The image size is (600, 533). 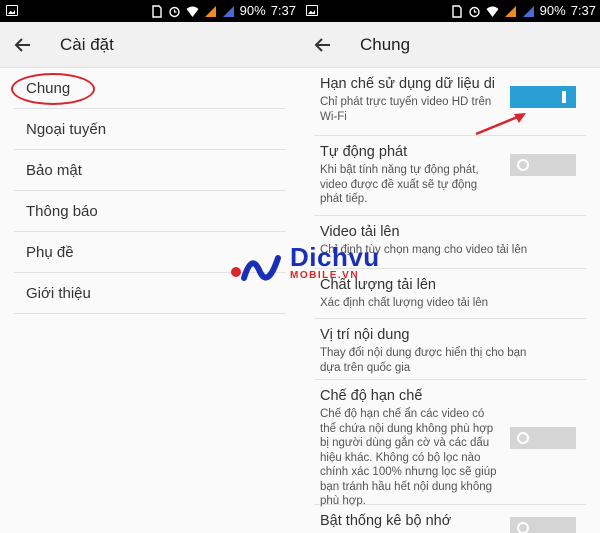 What do you see at coordinates (543, 525) in the screenshot?
I see `memory-stats-toggle` at bounding box center [543, 525].